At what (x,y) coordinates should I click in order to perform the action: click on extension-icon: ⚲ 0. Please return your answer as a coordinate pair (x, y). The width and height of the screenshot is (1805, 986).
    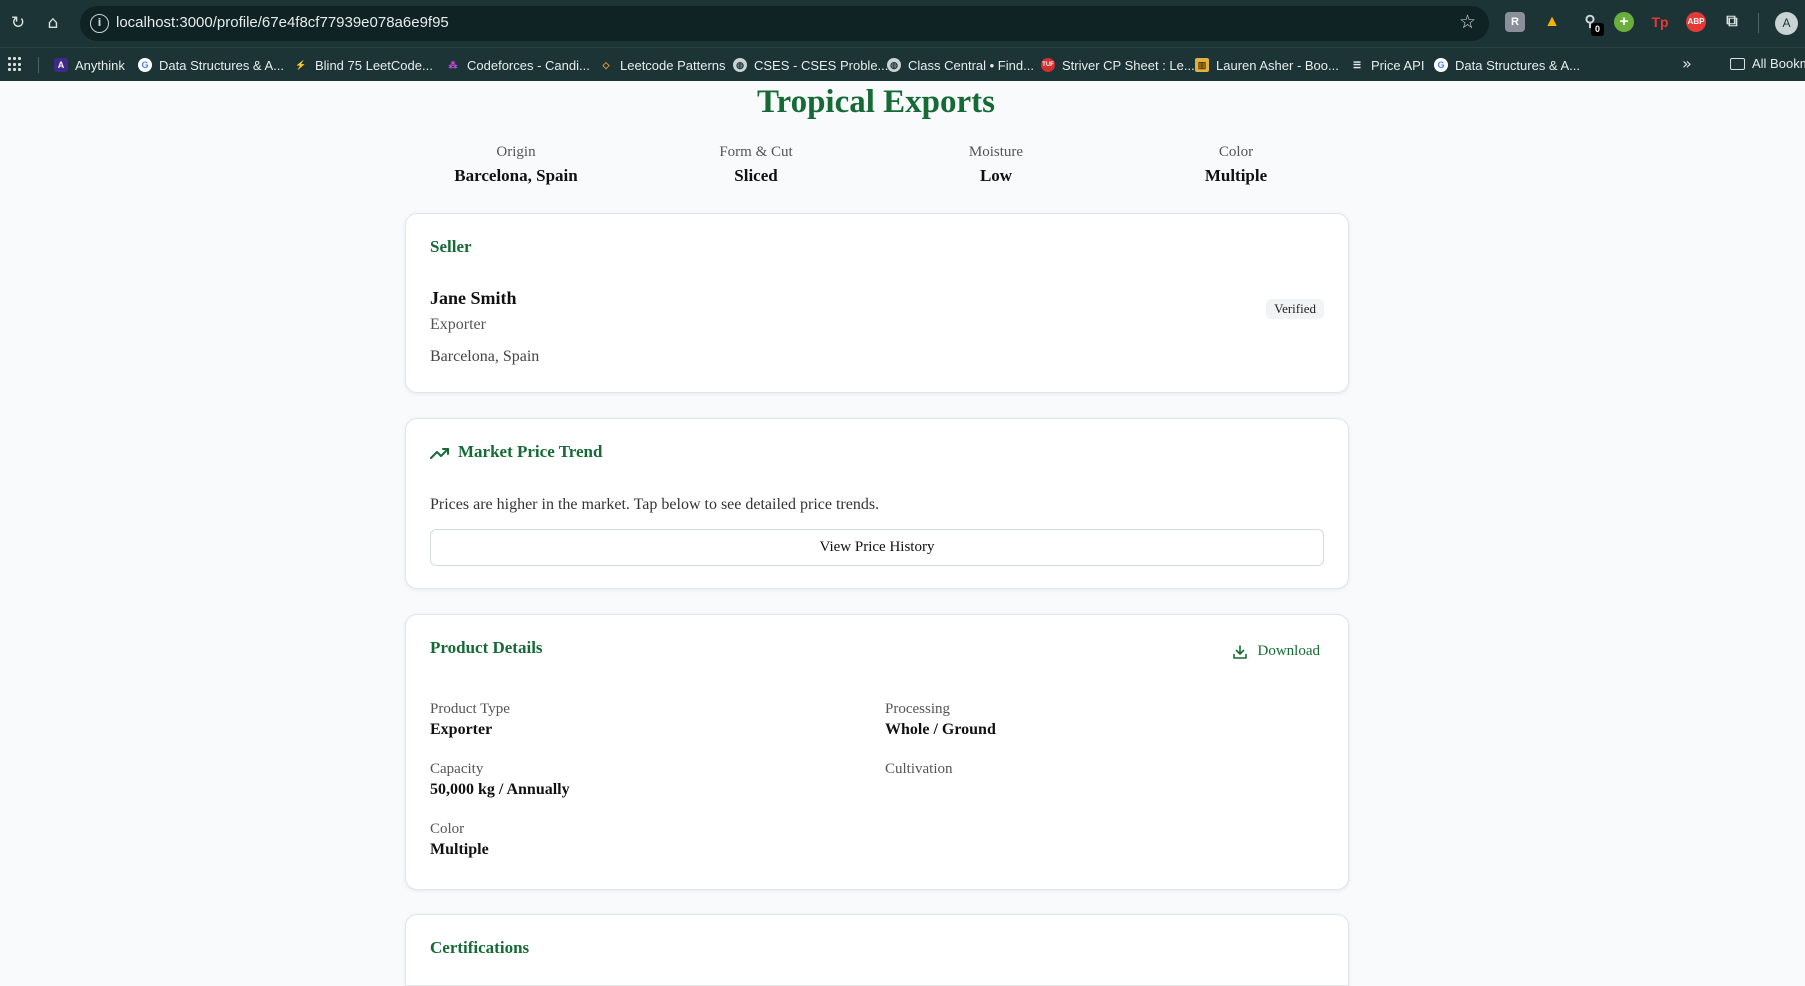
    Looking at the image, I should click on (1592, 24).